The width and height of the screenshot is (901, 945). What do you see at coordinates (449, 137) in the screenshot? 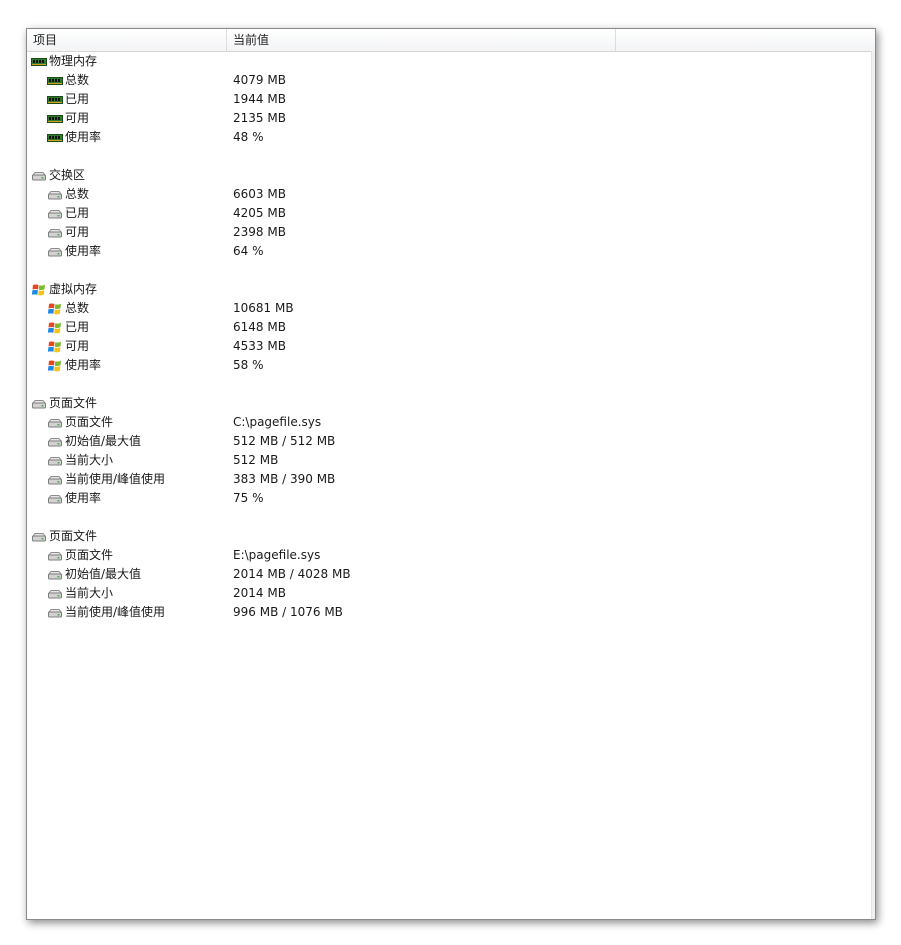
I see `list-item: 使用率 48 %` at bounding box center [449, 137].